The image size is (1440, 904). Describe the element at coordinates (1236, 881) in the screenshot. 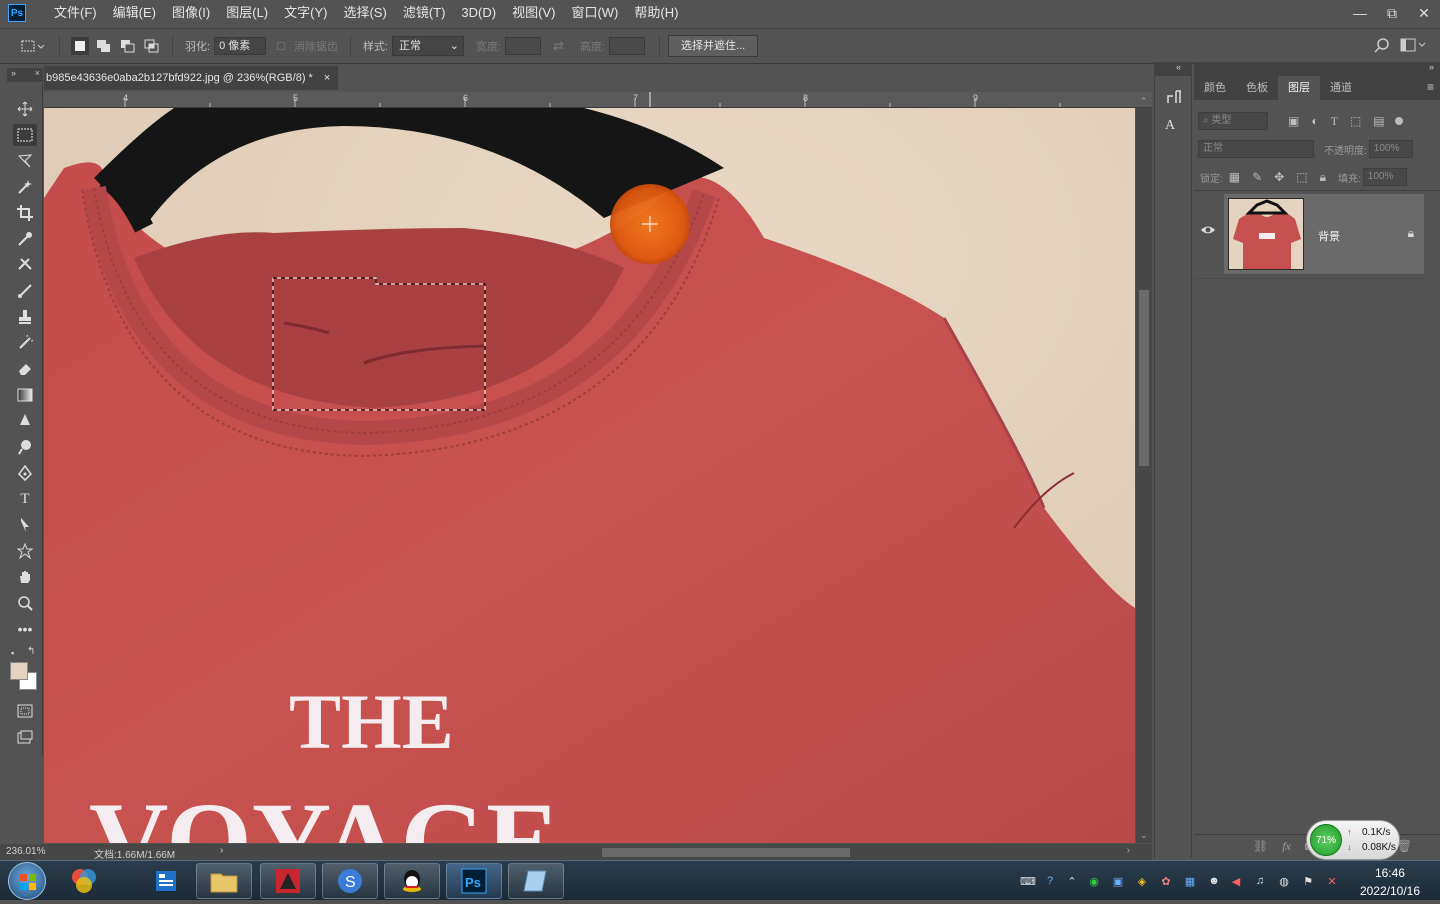

I see `speaker-muted-icon: ◀` at that location.